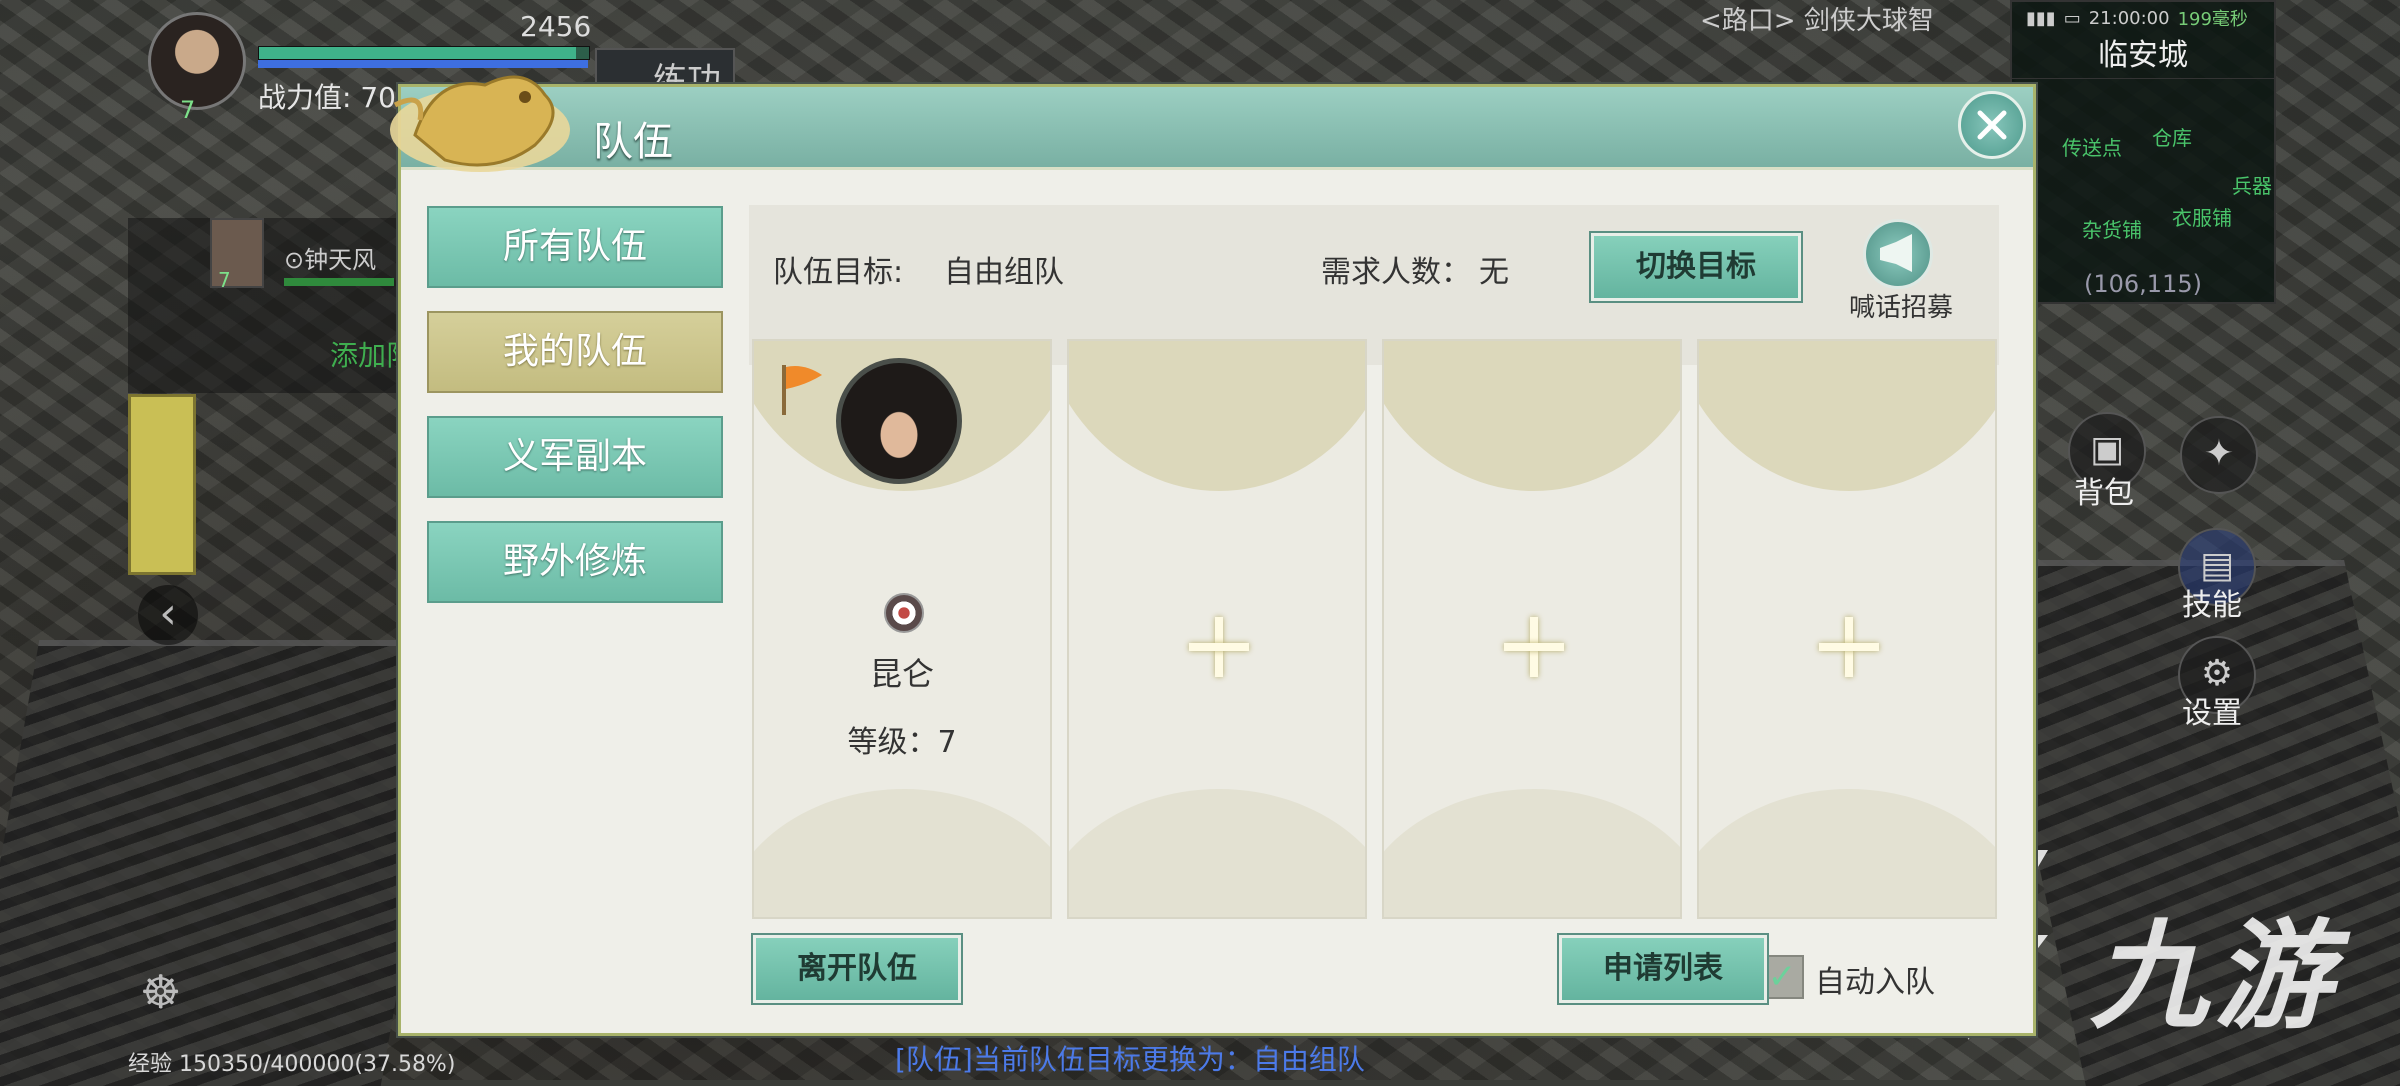 This screenshot has width=2400, height=1086. Describe the element at coordinates (901, 674) in the screenshot. I see `member-school: 昆仑` at that location.